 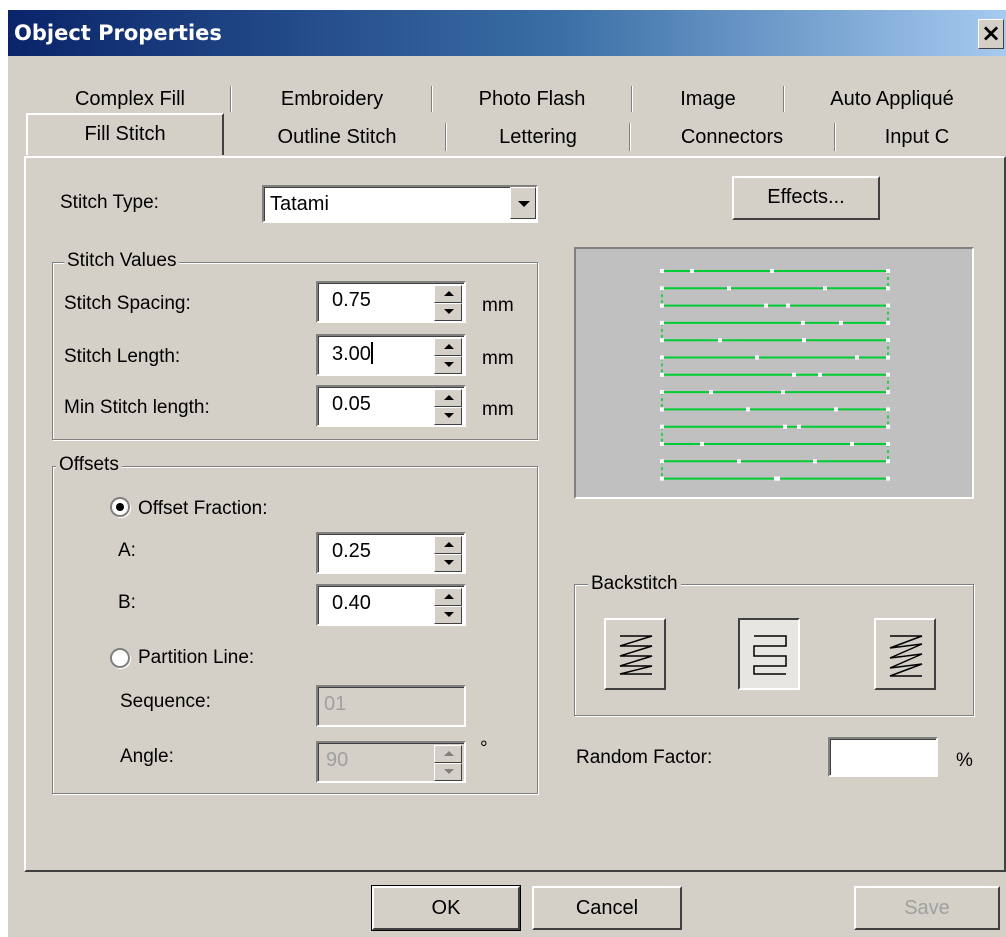 I want to click on angle-unit: °, so click(x=484, y=748).